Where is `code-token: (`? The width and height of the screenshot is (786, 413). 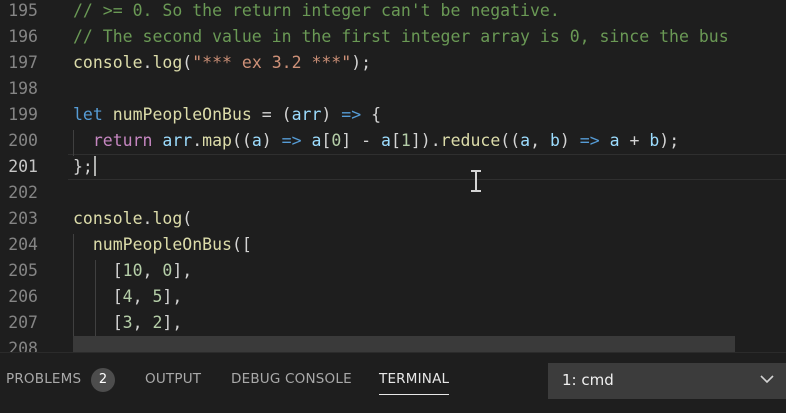
code-token: ( is located at coordinates (187, 62).